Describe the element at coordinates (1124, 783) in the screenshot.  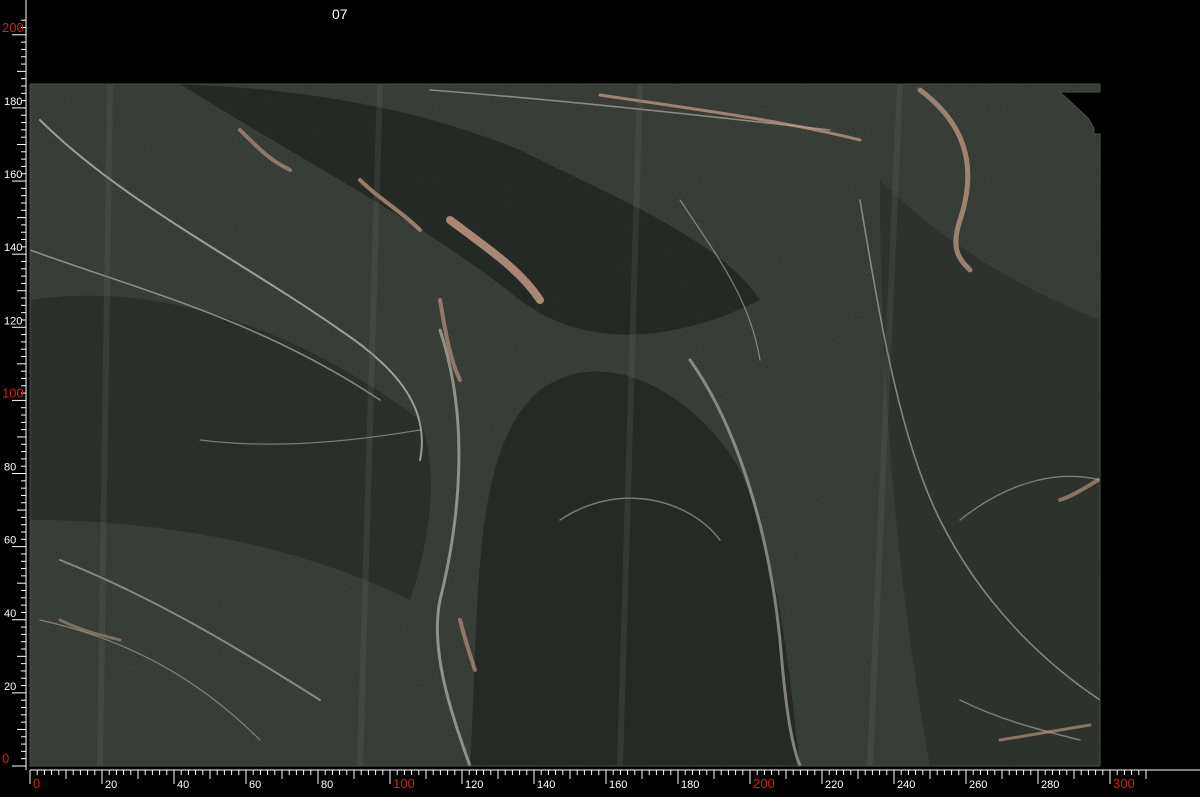
I see `x-tick-label: 300` at that location.